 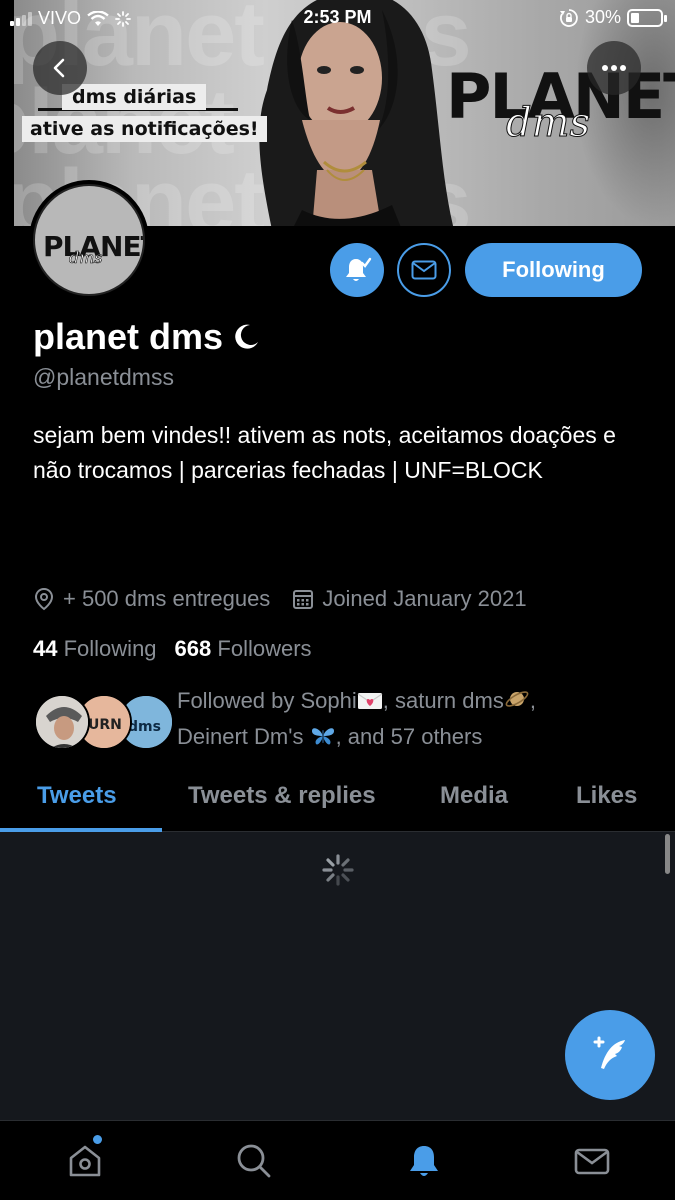 What do you see at coordinates (193, 648) in the screenshot?
I see `followers-count: 668` at bounding box center [193, 648].